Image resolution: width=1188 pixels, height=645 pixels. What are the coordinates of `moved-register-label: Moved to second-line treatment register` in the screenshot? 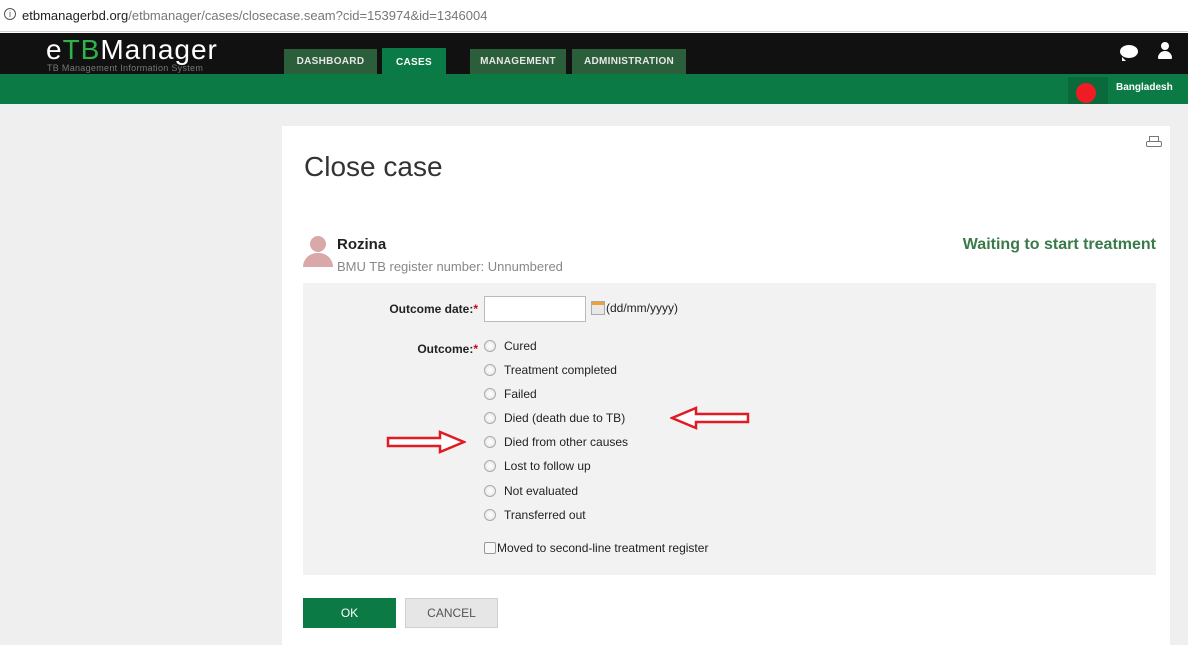 It's located at (602, 548).